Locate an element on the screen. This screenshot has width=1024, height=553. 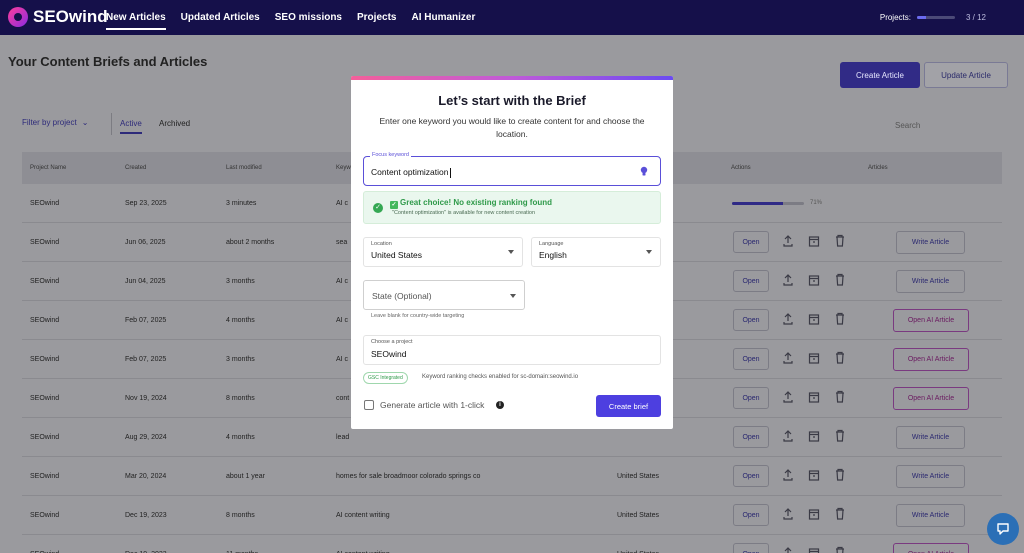
cell-modified: about 1 year is located at coordinates (245, 476).